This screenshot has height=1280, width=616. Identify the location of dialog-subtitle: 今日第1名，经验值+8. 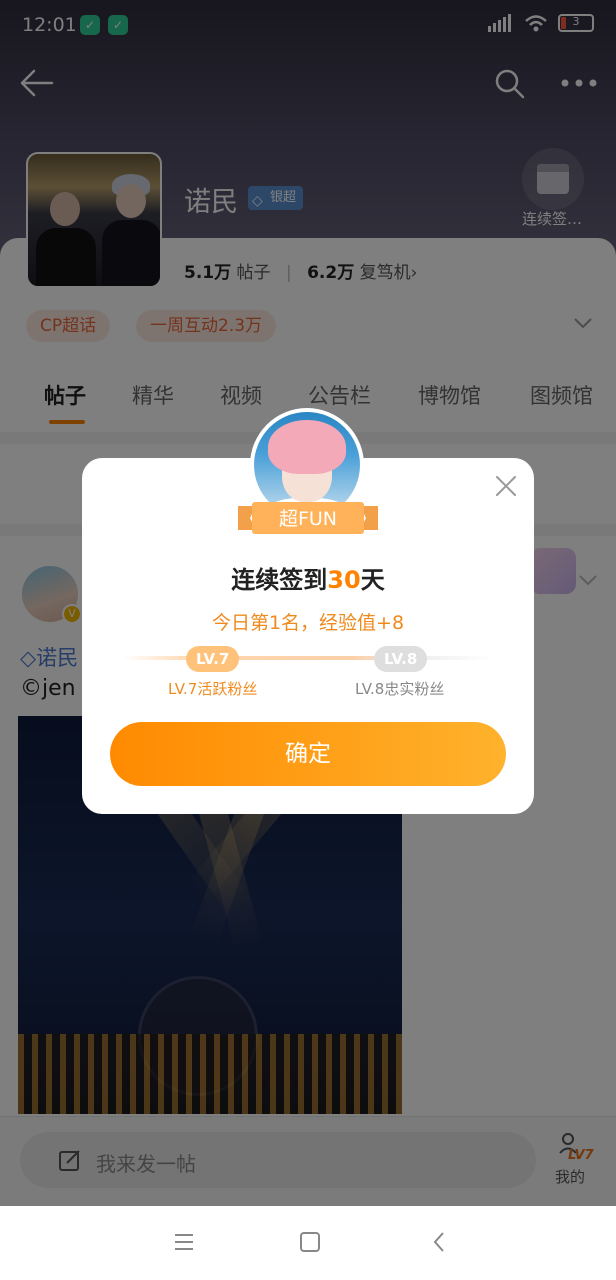
(308, 623).